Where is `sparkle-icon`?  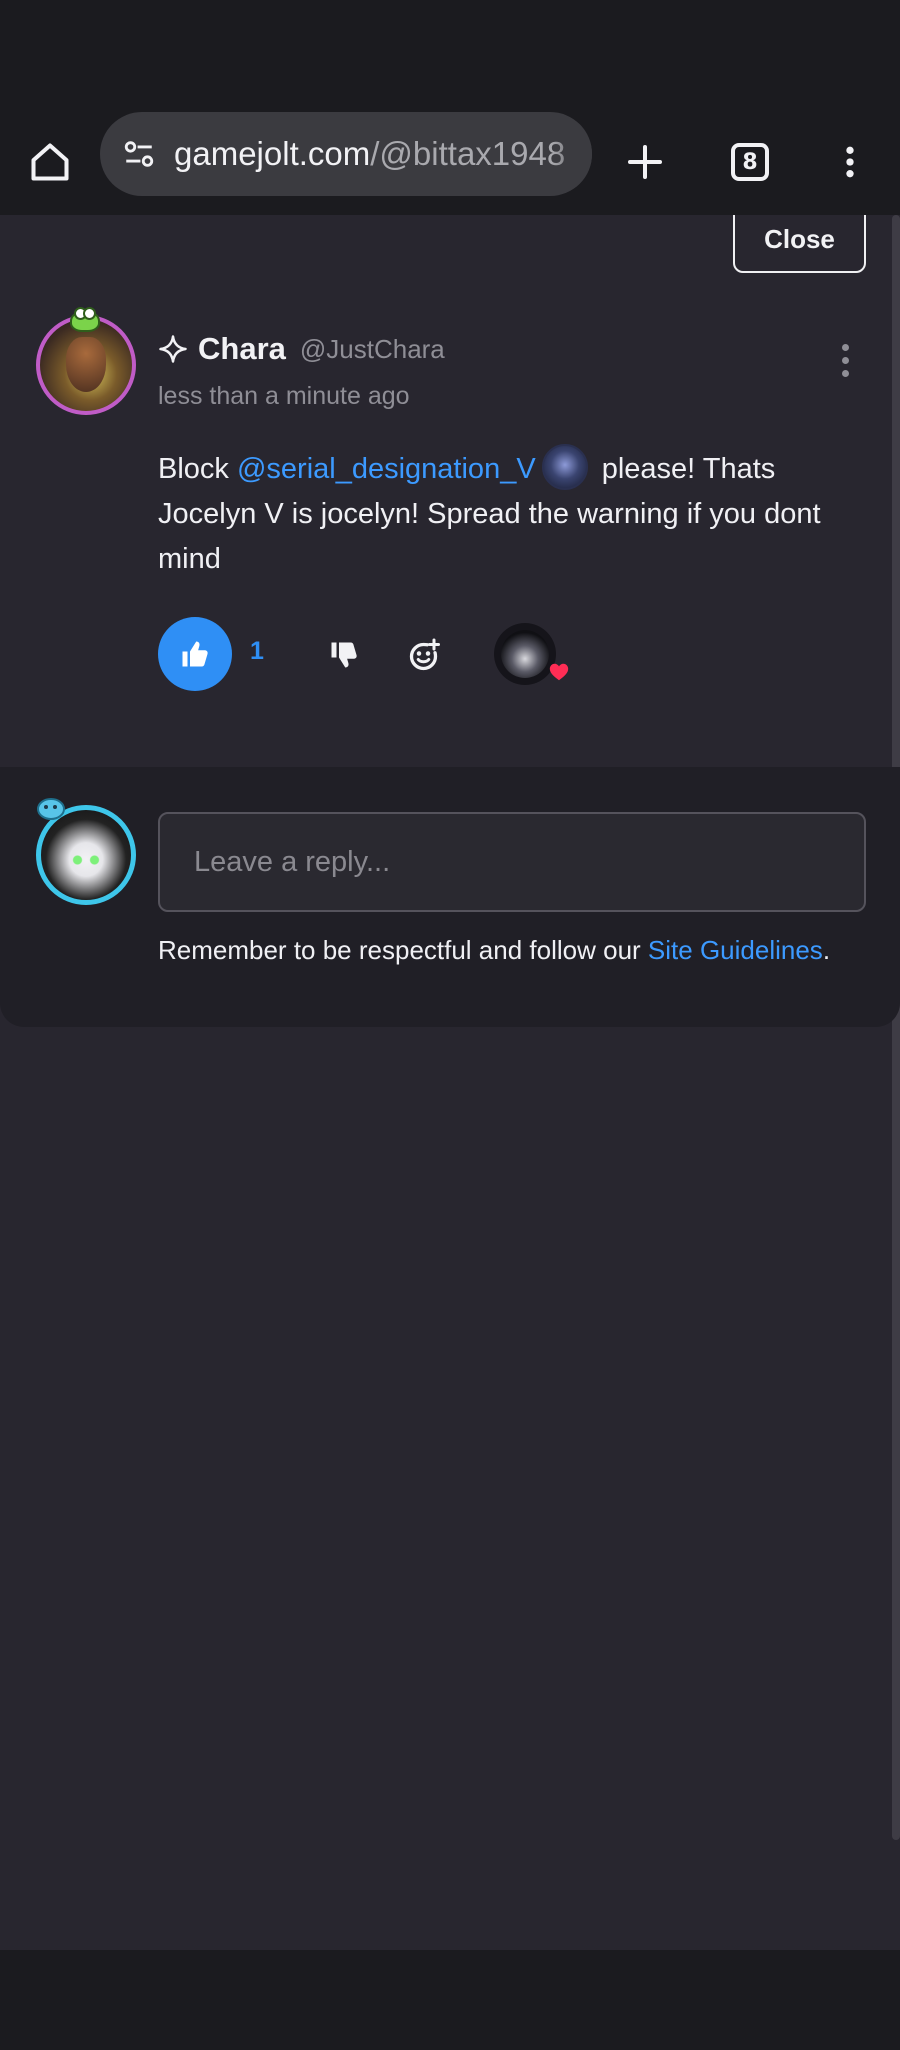 sparkle-icon is located at coordinates (173, 349).